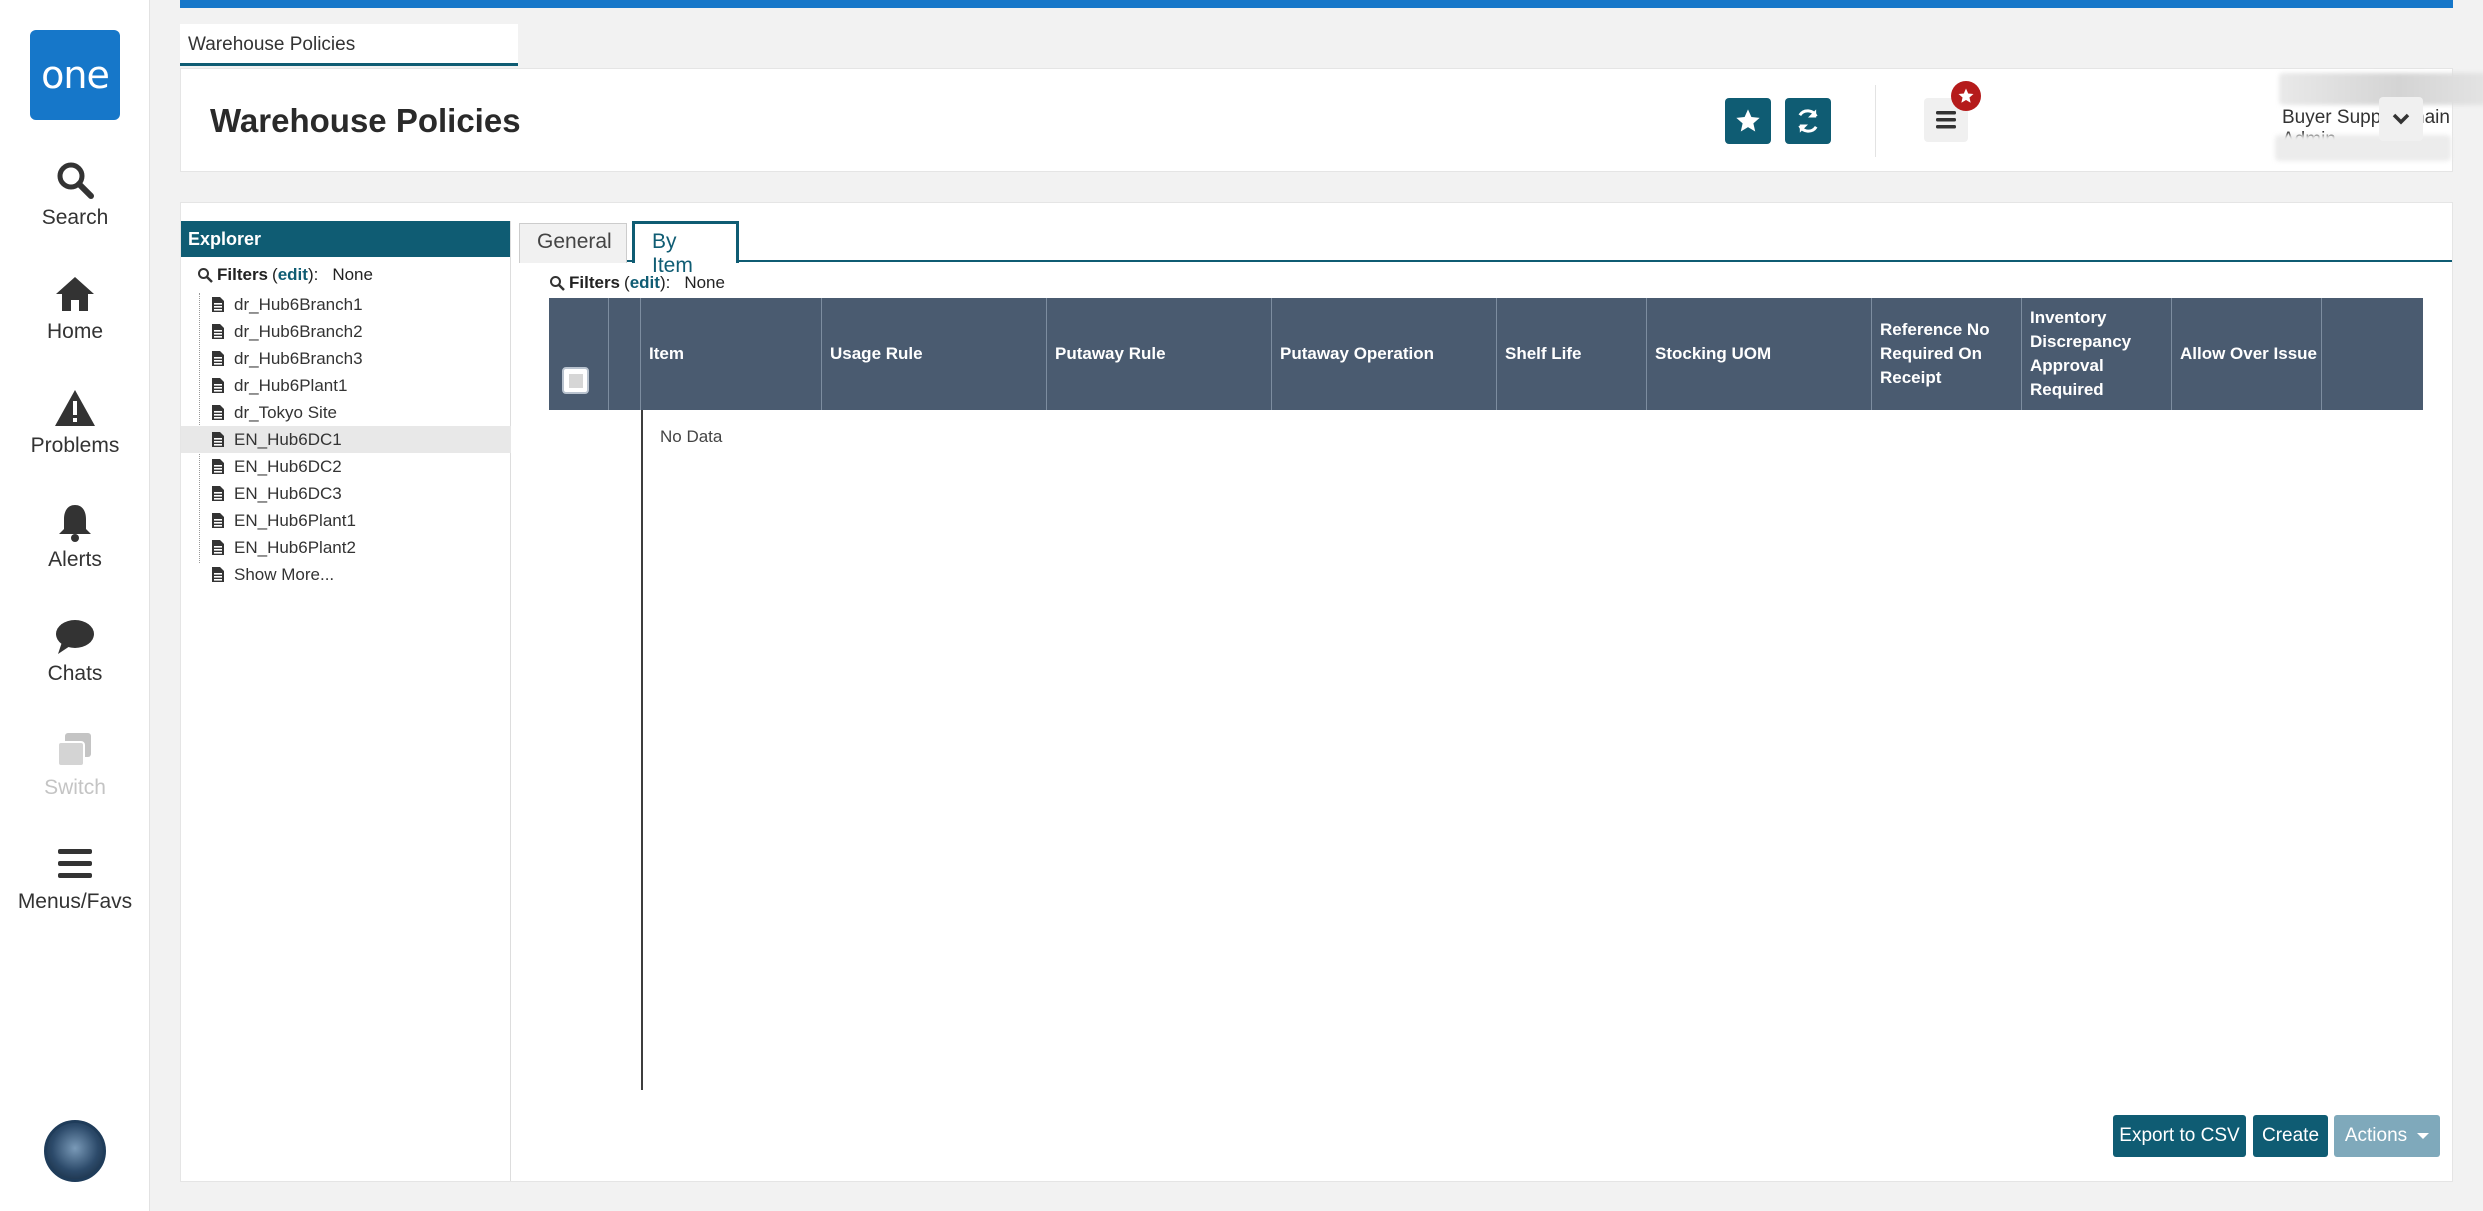 The width and height of the screenshot is (2483, 1211). I want to click on column-header-usage-rule: Usage Rule, so click(934, 354).